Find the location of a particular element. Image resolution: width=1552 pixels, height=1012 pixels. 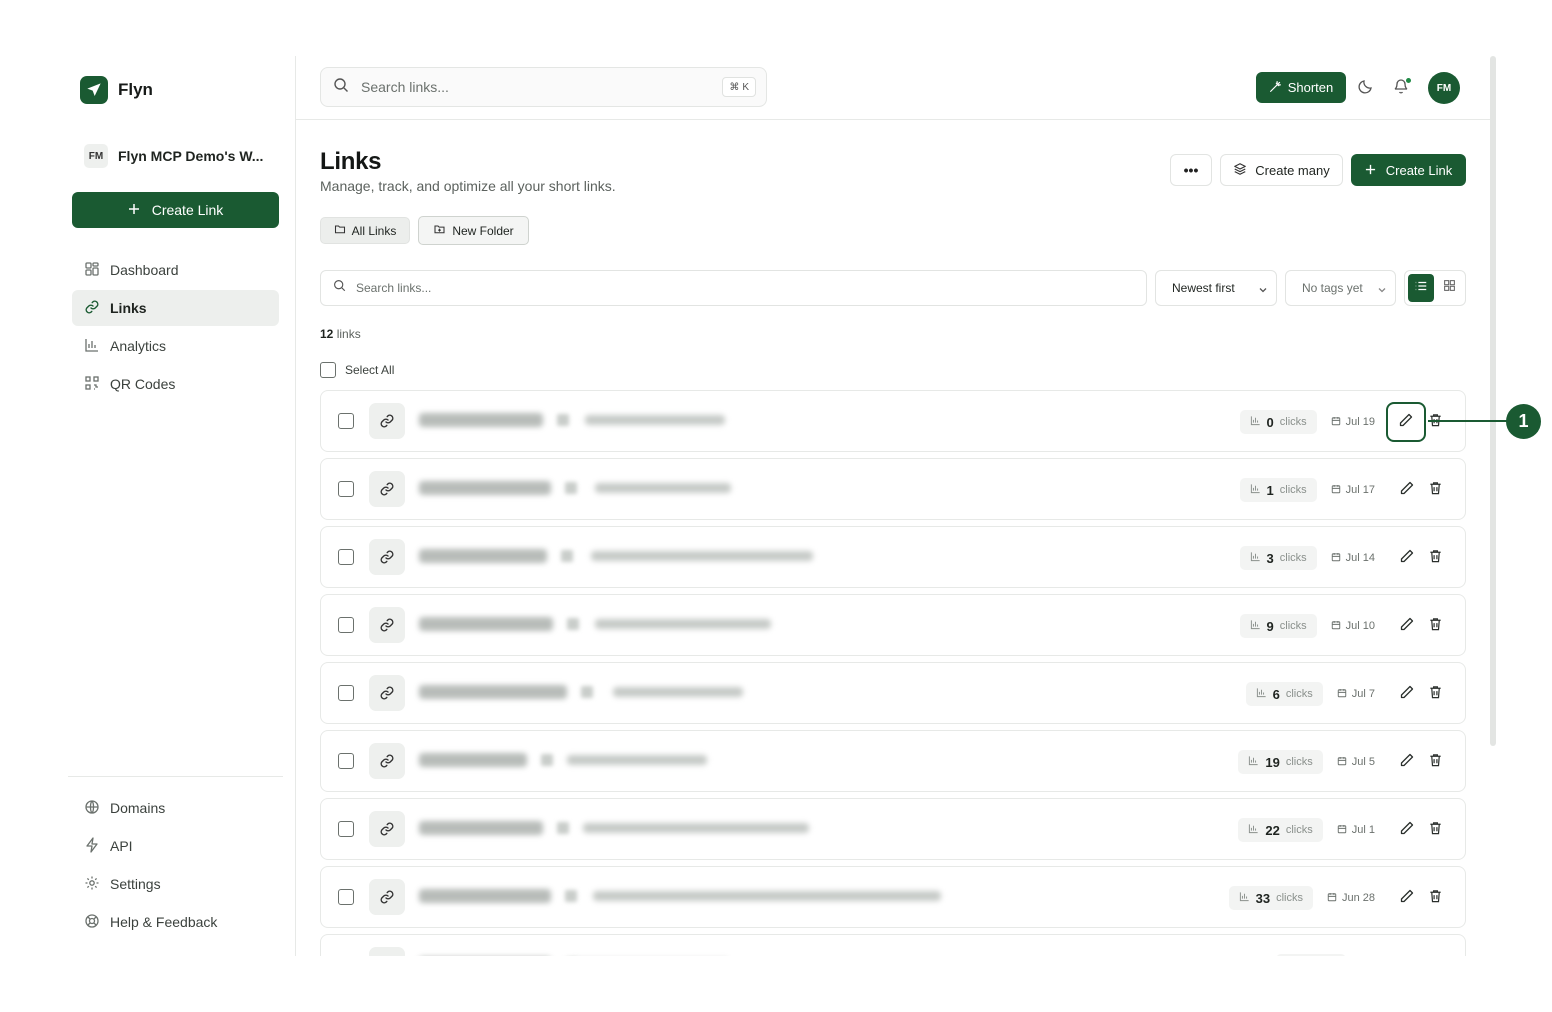

sidebar-item-analytics: Analytics is located at coordinates (175, 346).